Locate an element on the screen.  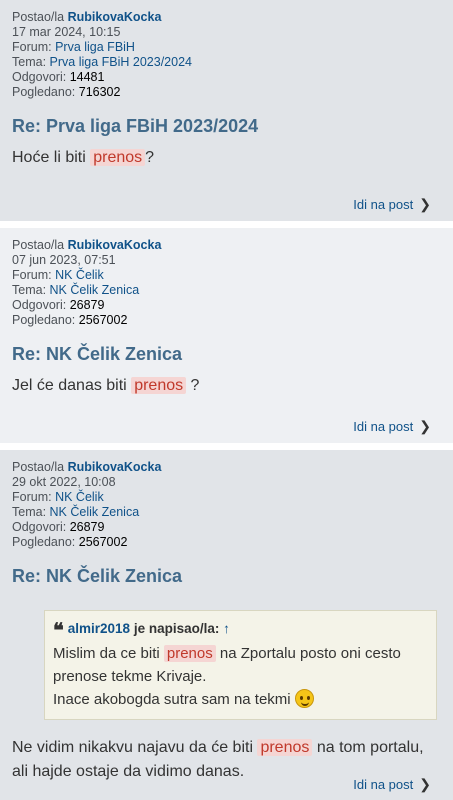
quote-text-part: Mislim da ce biti is located at coordinates (108, 653).